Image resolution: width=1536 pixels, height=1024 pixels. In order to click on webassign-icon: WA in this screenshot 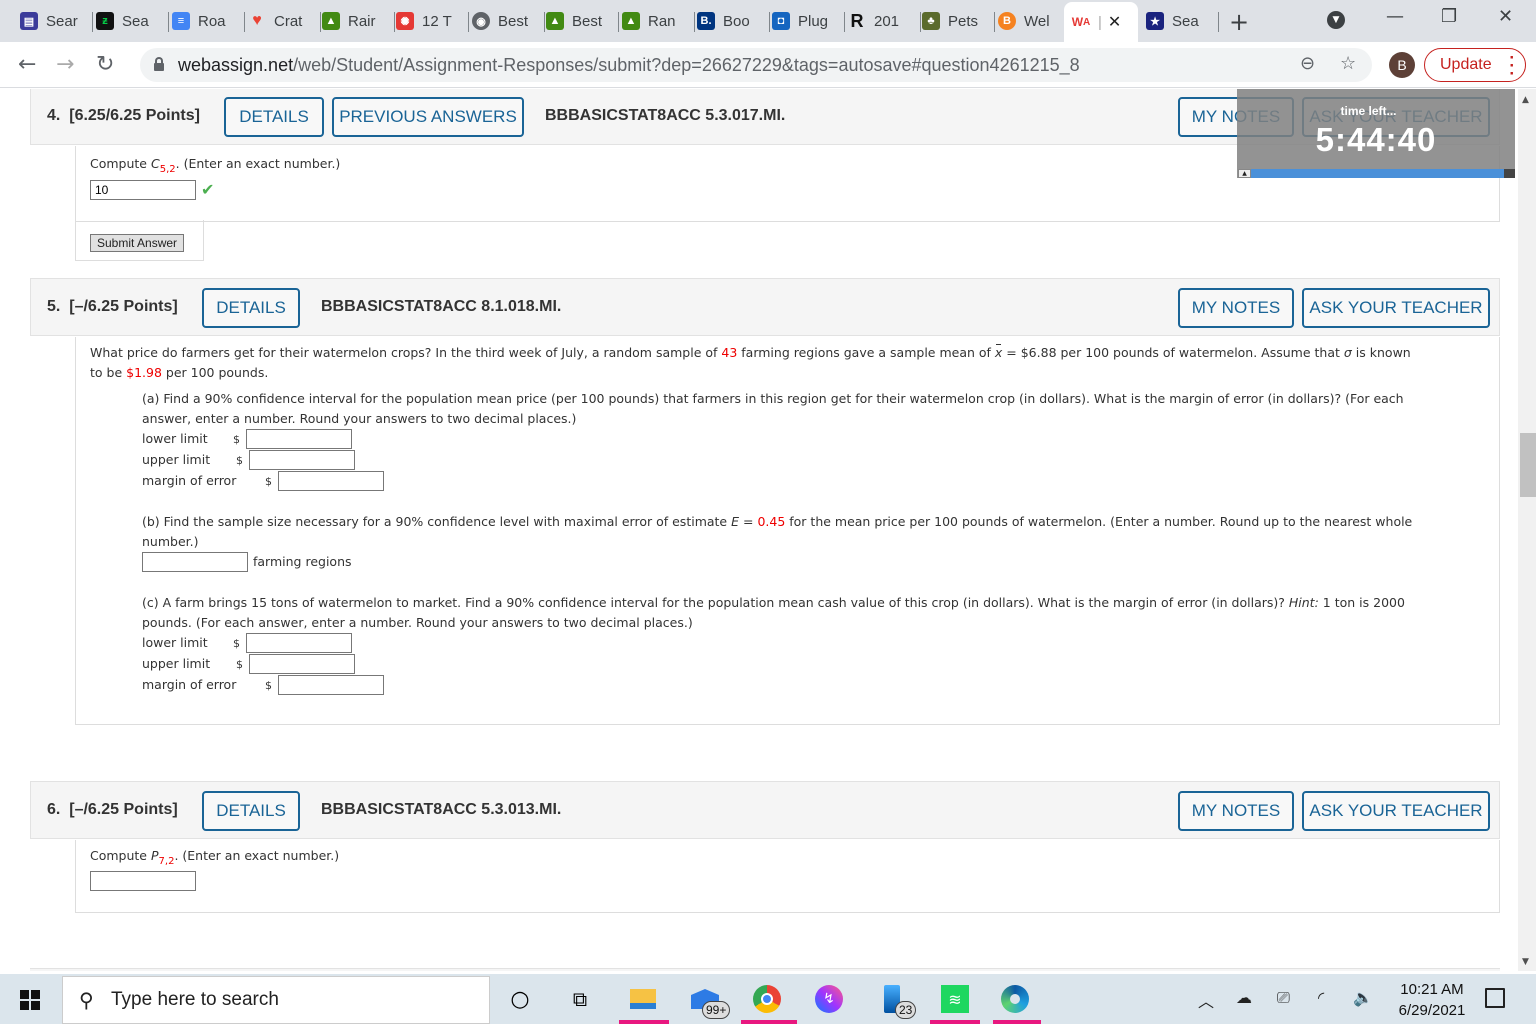, I will do `click(1081, 22)`.